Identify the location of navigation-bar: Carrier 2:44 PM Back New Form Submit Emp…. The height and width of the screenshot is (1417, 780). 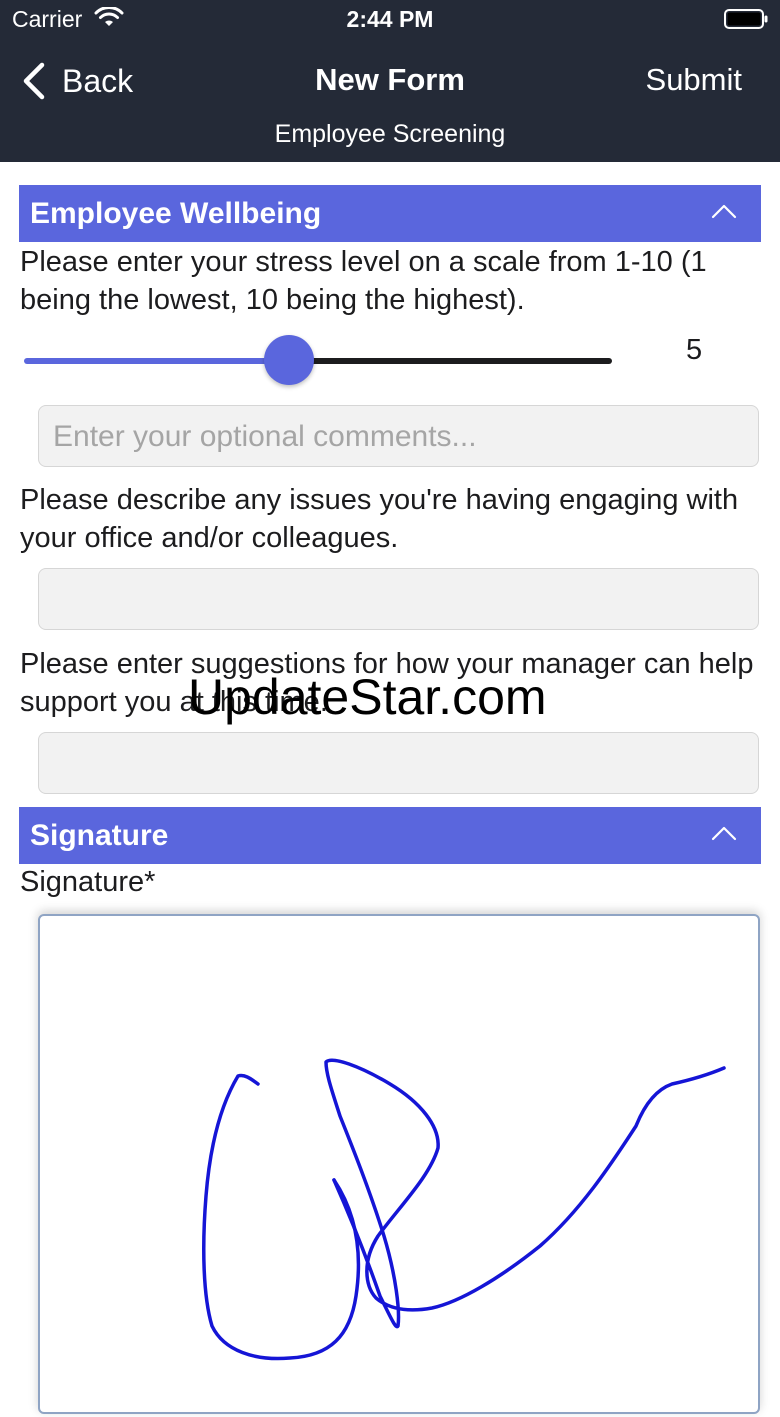
(390, 81).